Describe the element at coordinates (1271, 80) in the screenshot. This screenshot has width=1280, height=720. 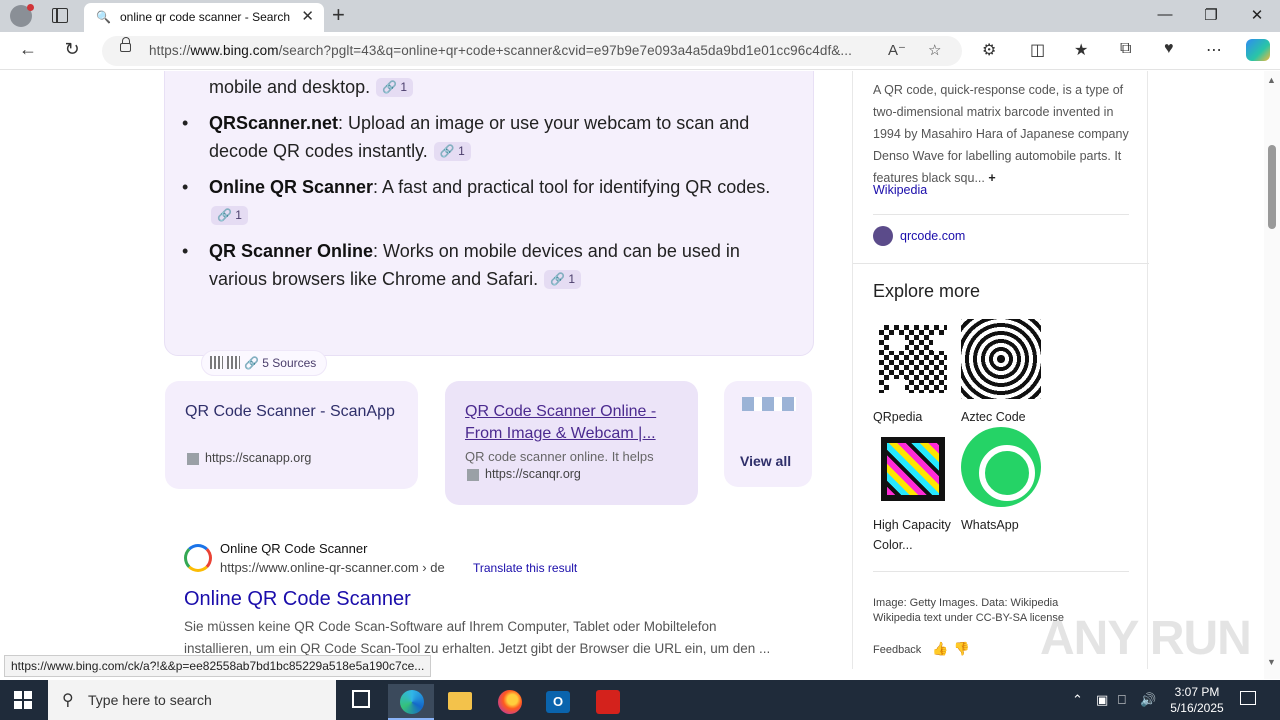
I see `scroll-up-icon: ▲` at that location.